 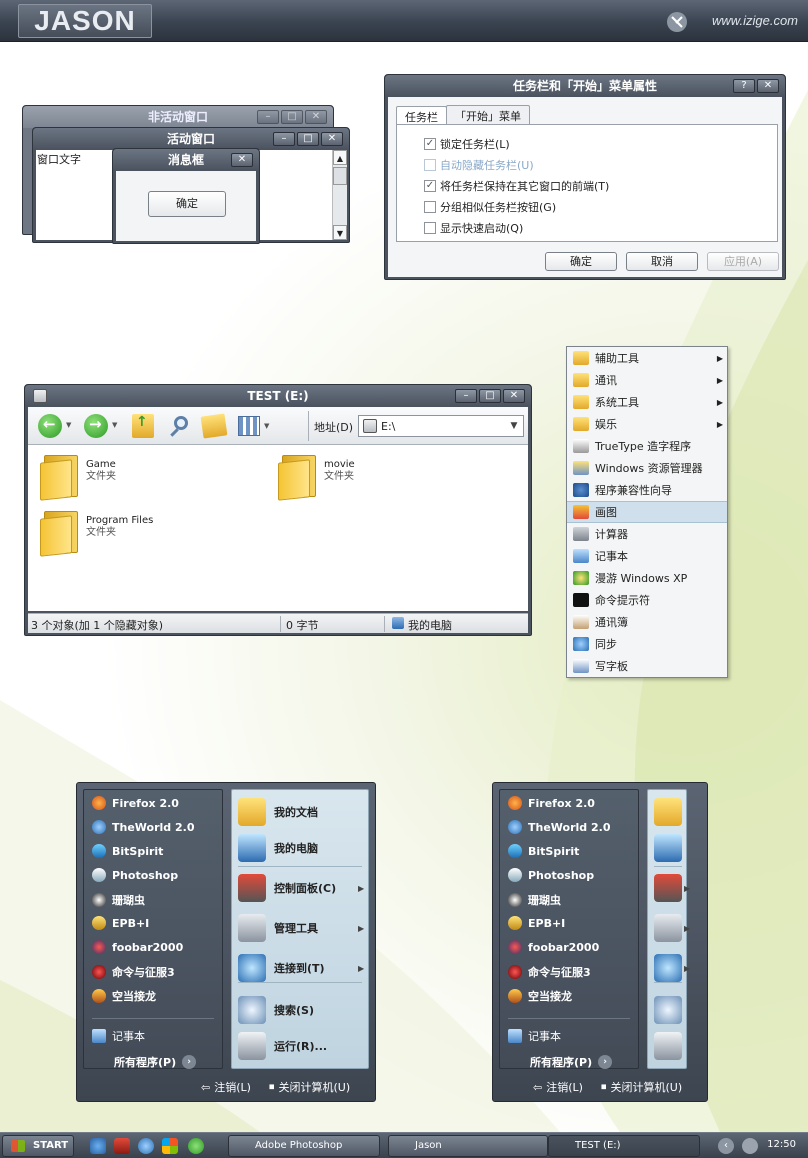 What do you see at coordinates (143, 426) in the screenshot?
I see `up-folder-icon: ↑` at bounding box center [143, 426].